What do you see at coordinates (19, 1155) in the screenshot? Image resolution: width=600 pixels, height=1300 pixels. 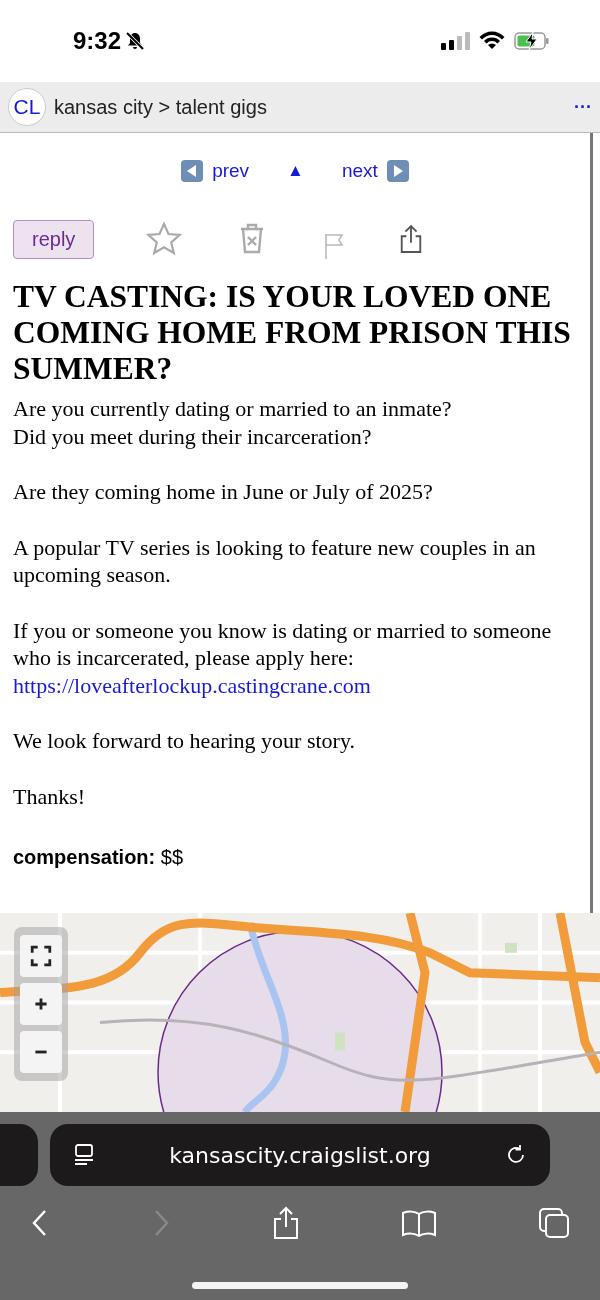 I see `tab-preview` at bounding box center [19, 1155].